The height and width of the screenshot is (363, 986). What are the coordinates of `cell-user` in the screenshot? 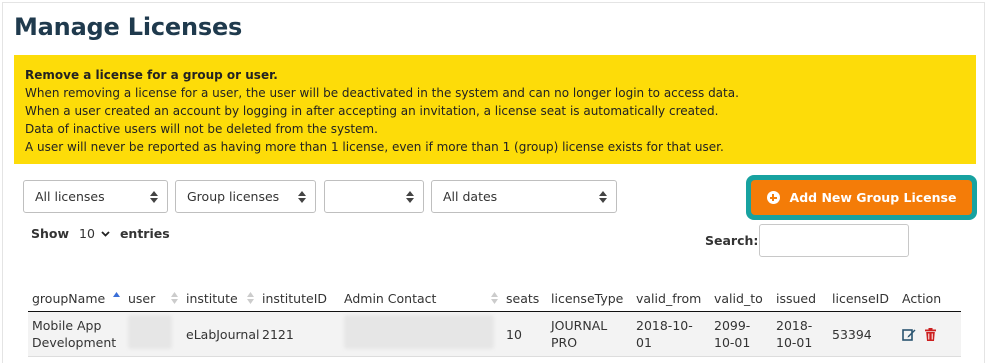 It's located at (153, 334).